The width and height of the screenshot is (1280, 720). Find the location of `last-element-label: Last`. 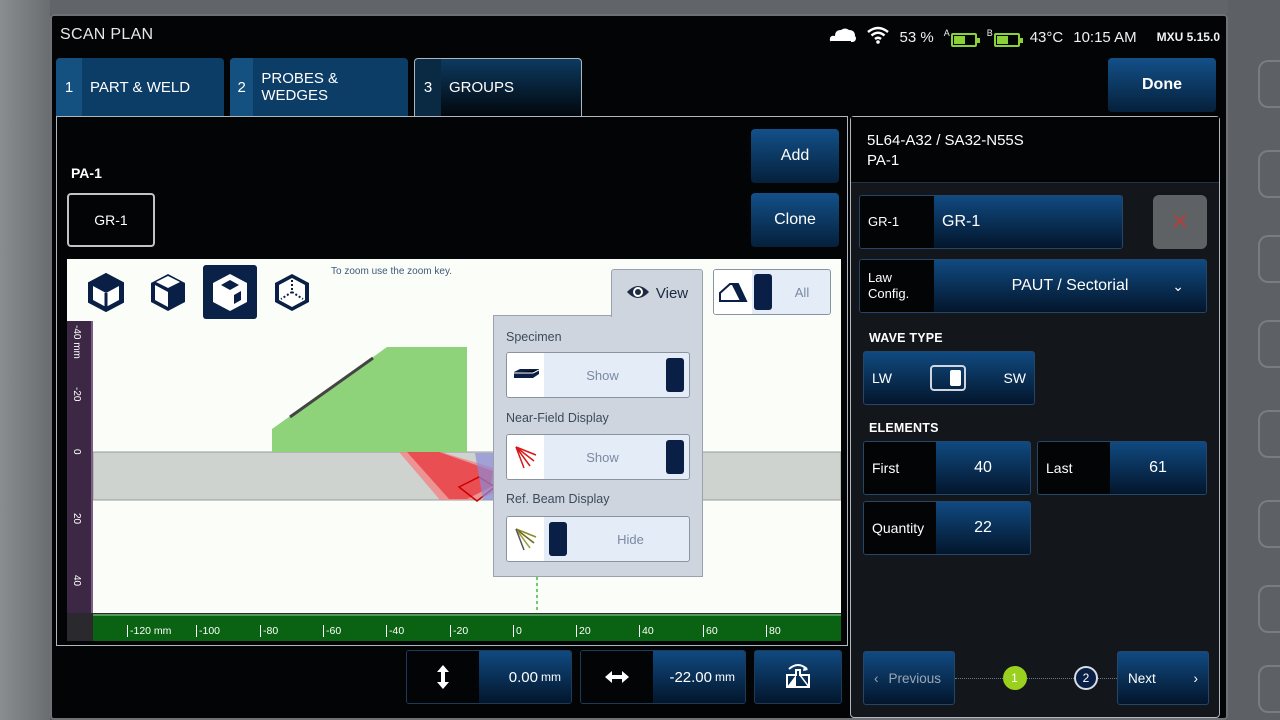

last-element-label: Last is located at coordinates (1074, 468).